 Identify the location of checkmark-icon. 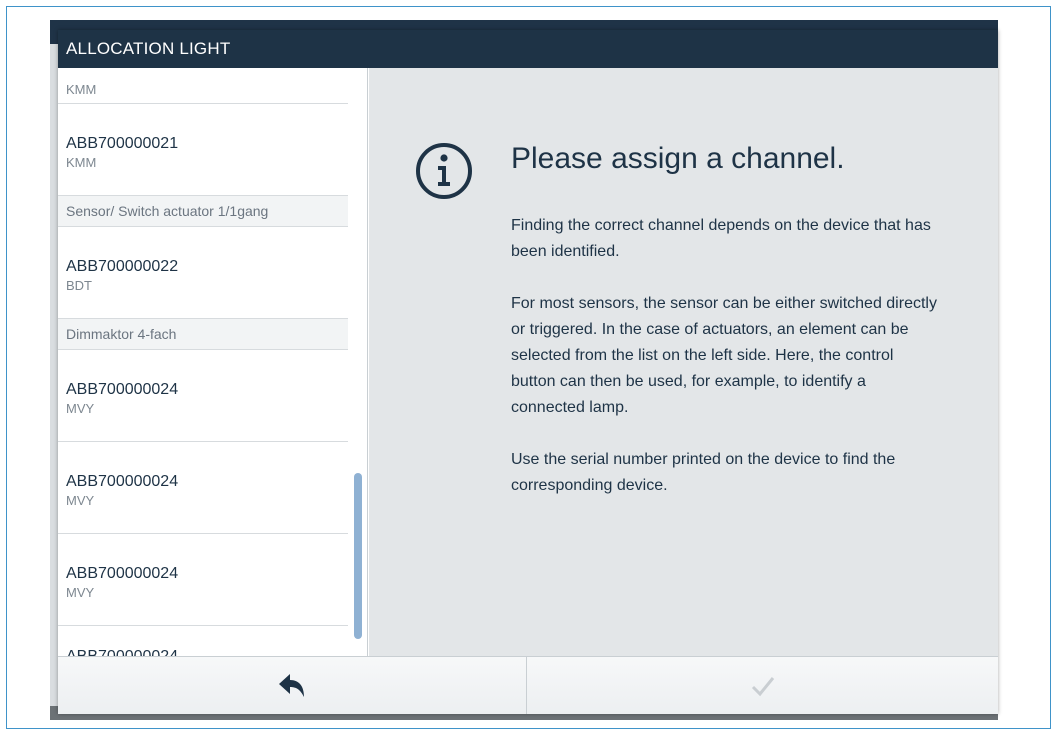
(762, 686).